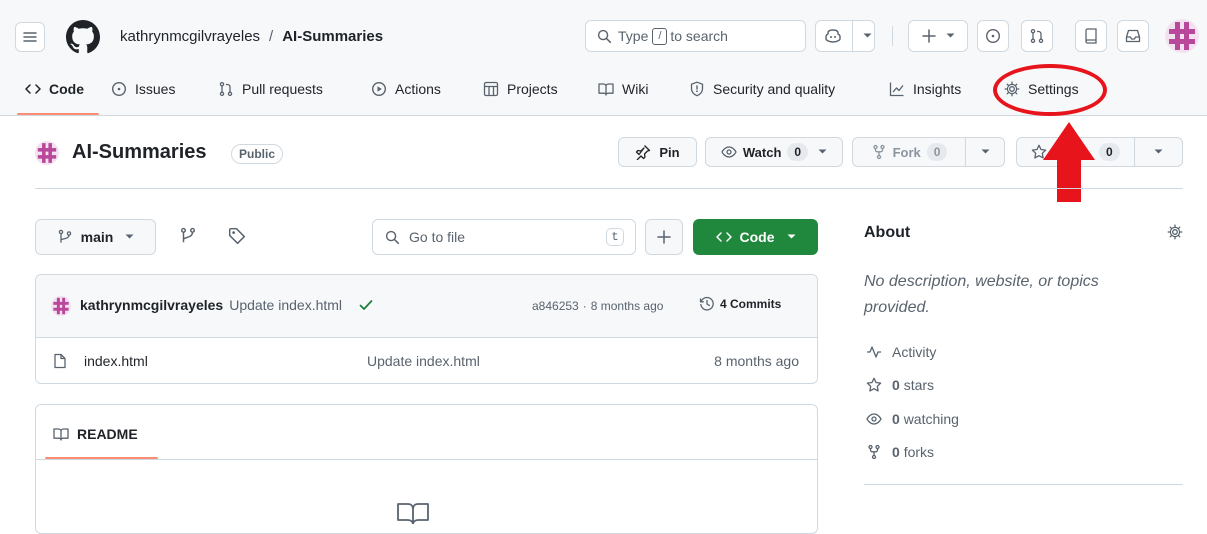  Describe the element at coordinates (874, 352) in the screenshot. I see `pulse-icon` at that location.